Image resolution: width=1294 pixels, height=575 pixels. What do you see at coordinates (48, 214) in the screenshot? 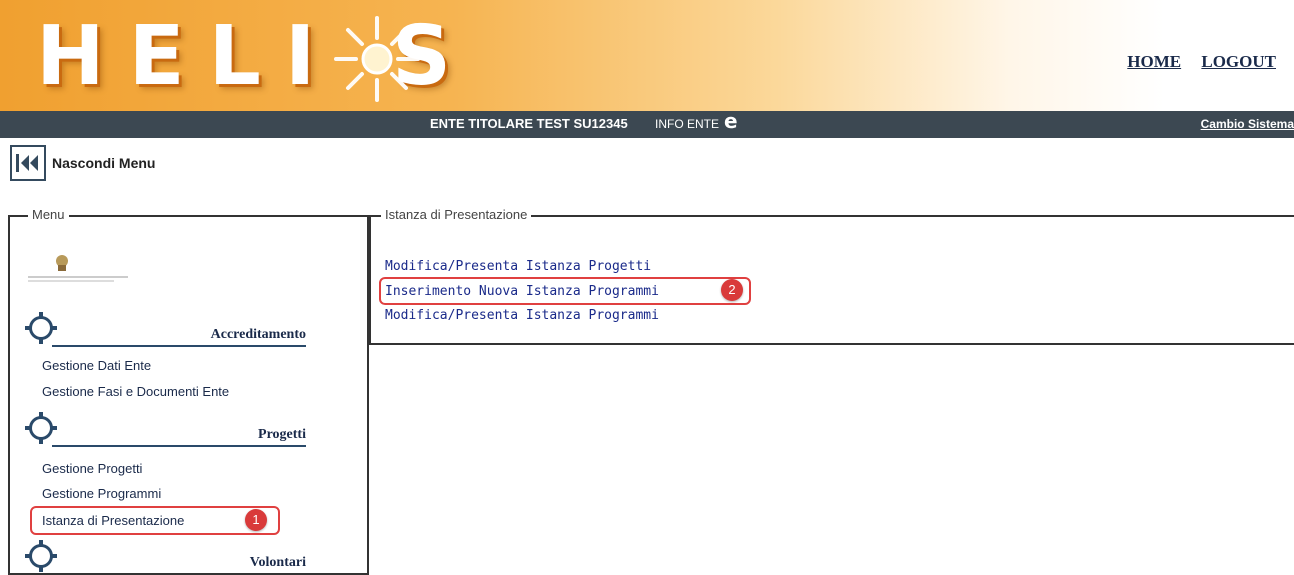
I see `menu-legend: Menu` at bounding box center [48, 214].